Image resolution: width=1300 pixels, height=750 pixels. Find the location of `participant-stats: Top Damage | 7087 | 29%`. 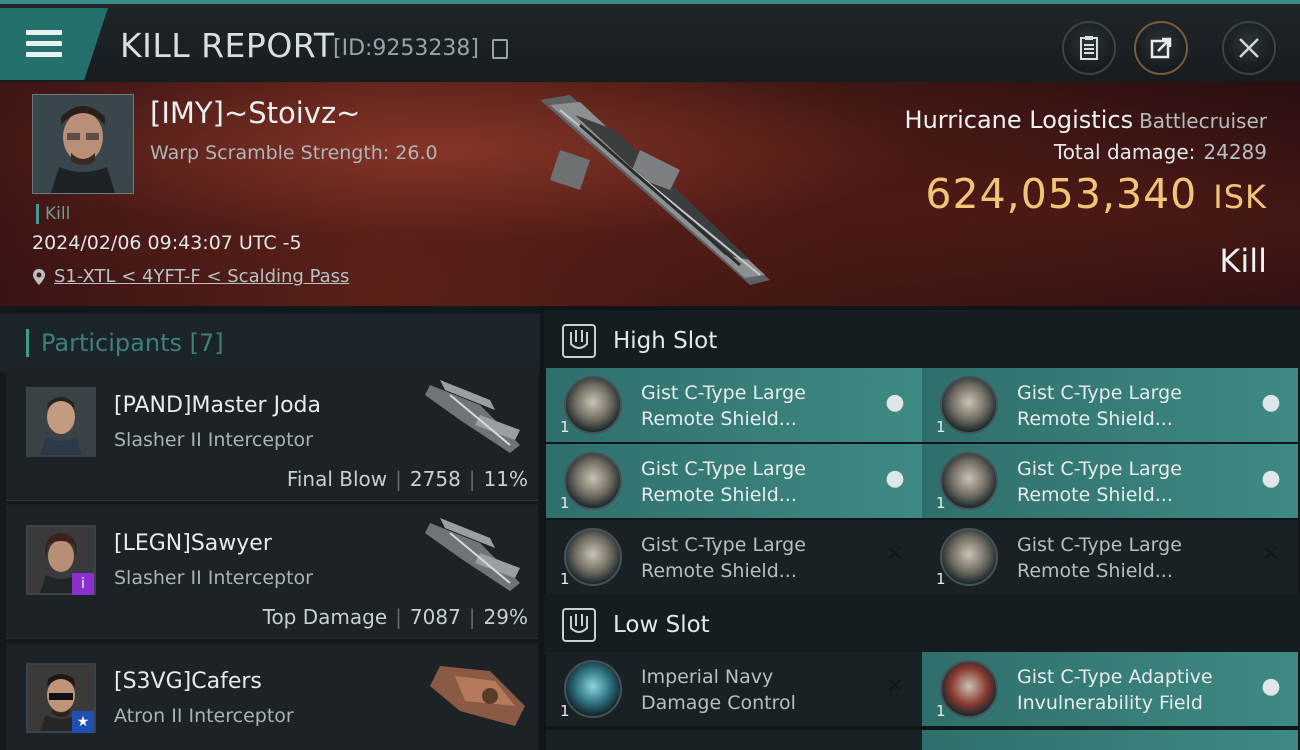

participant-stats: Top Damage | 7087 | 29% is located at coordinates (395, 617).